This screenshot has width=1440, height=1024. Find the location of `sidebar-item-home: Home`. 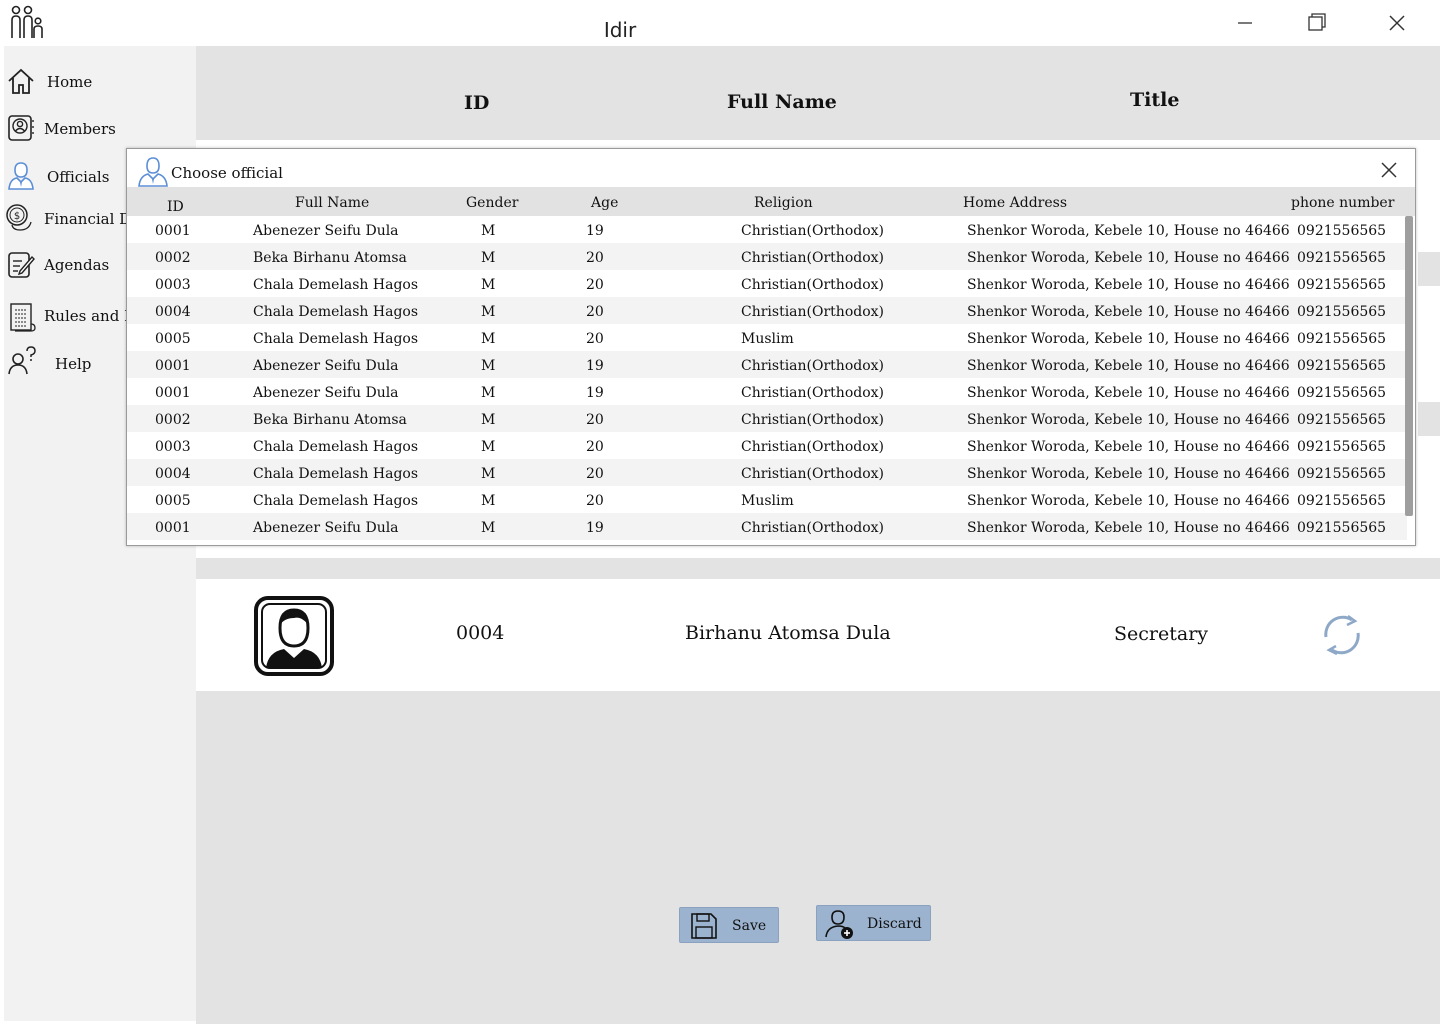

sidebar-item-home: Home is located at coordinates (100, 82).